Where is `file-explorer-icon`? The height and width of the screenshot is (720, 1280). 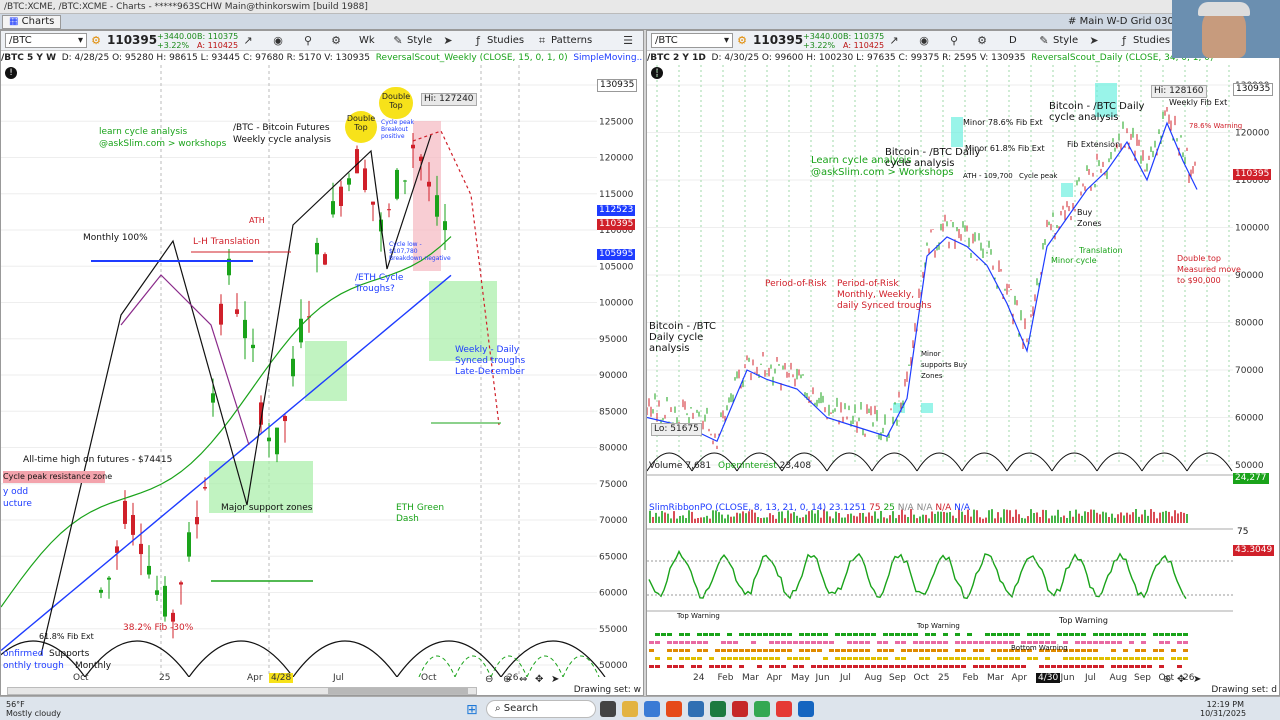
file-explorer-icon is located at coordinates (630, 709).